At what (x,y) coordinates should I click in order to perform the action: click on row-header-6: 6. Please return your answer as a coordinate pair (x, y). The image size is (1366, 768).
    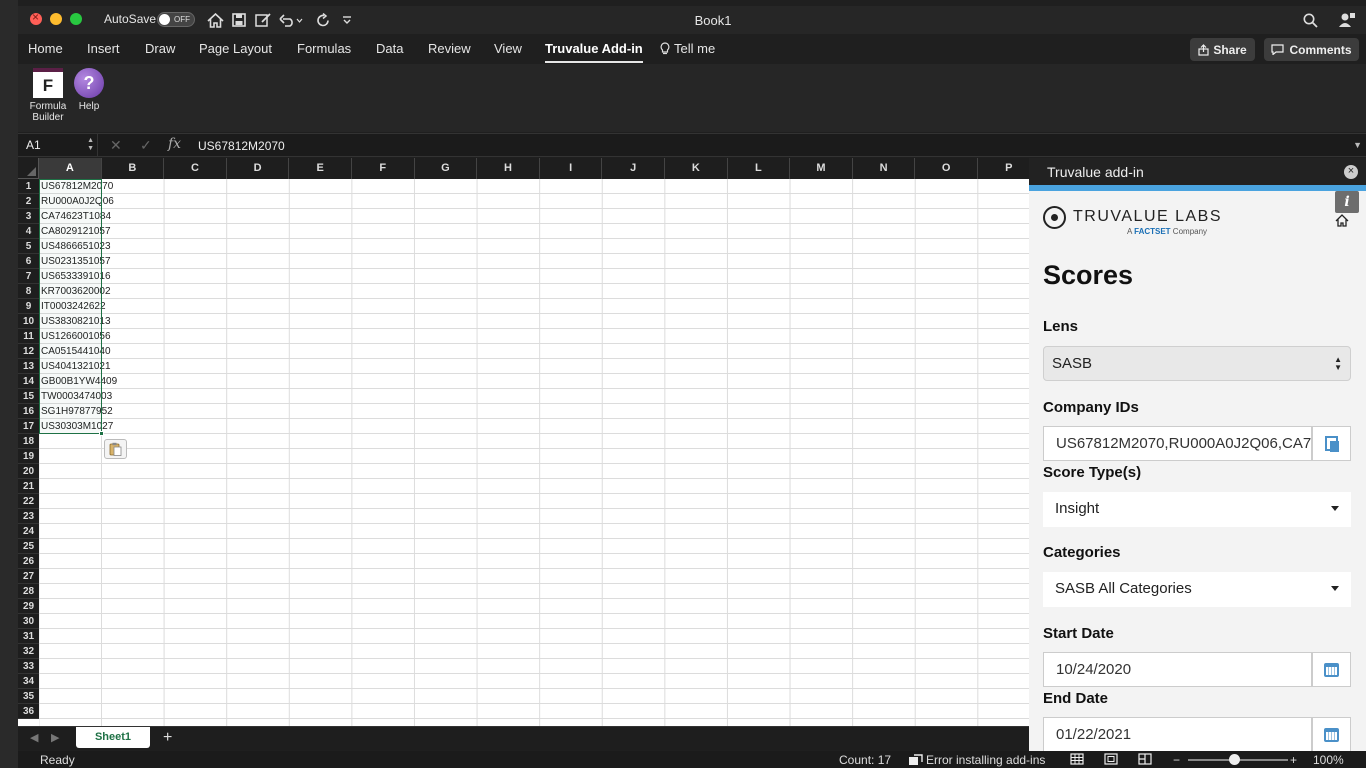
    Looking at the image, I should click on (28, 261).